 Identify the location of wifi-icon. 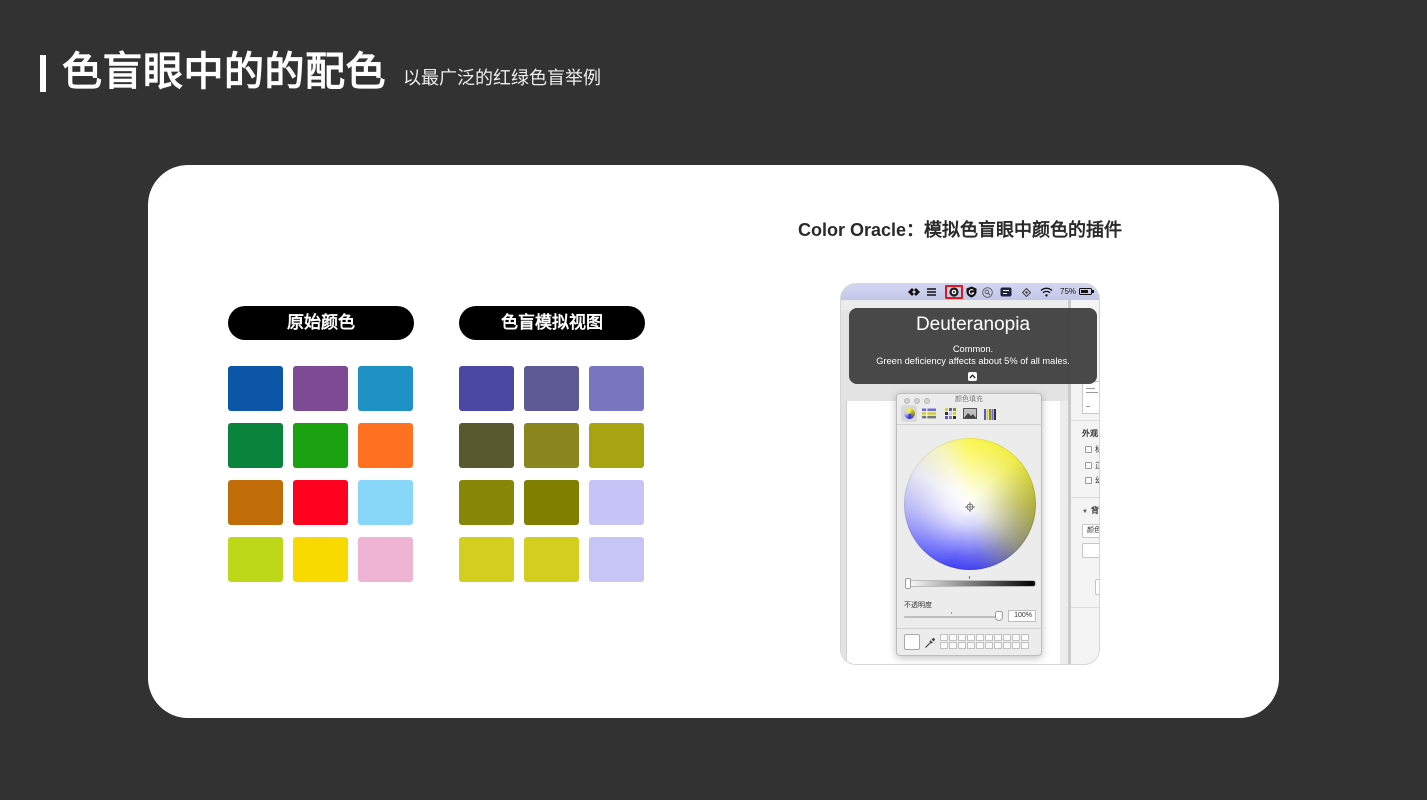
(1046, 292).